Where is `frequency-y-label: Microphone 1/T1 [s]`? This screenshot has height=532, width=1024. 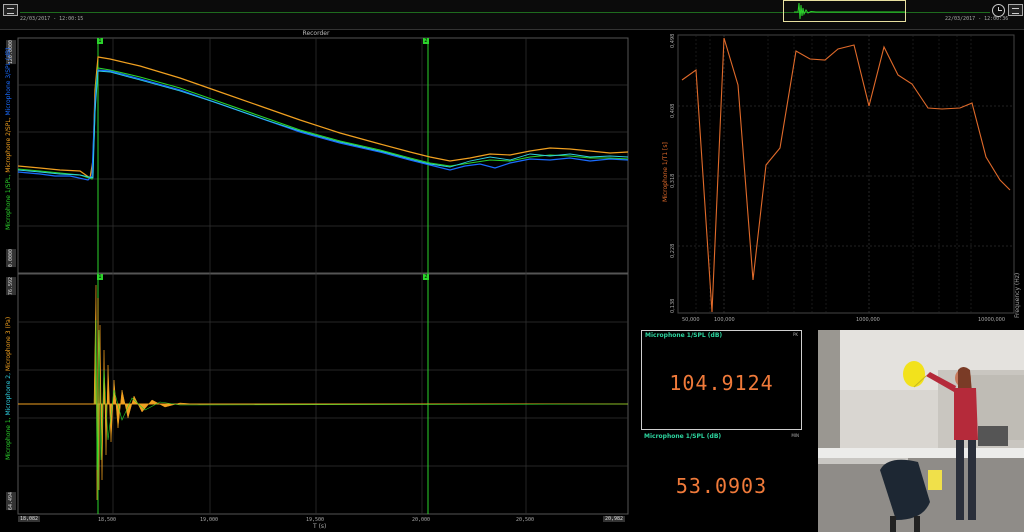
frequency-y-label: Microphone 1/T1 [s] is located at coordinates (665, 172).